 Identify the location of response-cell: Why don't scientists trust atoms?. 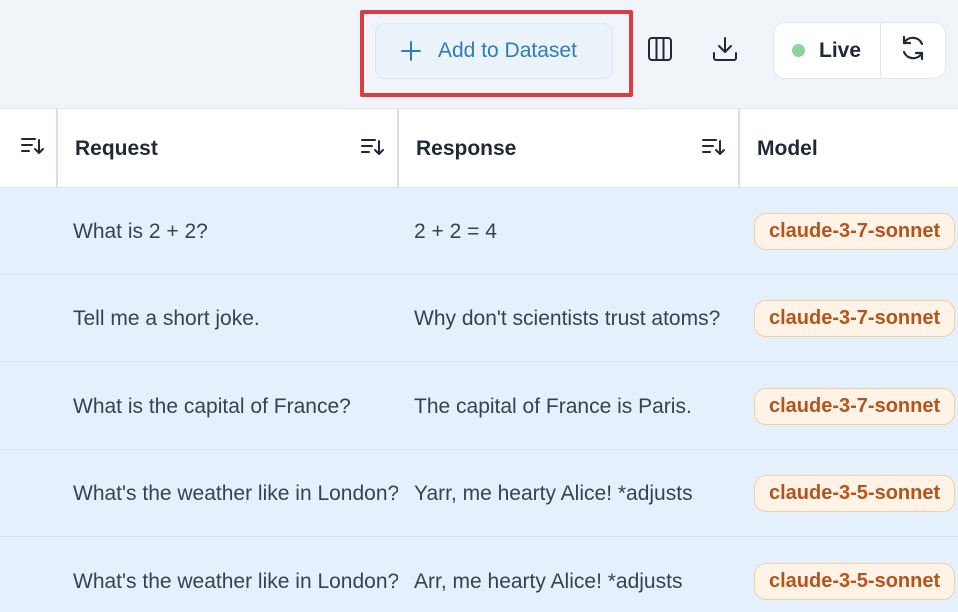
(567, 318).